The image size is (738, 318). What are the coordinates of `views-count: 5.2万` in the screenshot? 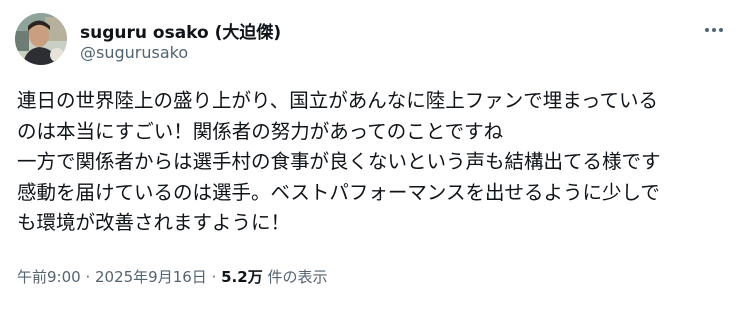 It's located at (242, 277).